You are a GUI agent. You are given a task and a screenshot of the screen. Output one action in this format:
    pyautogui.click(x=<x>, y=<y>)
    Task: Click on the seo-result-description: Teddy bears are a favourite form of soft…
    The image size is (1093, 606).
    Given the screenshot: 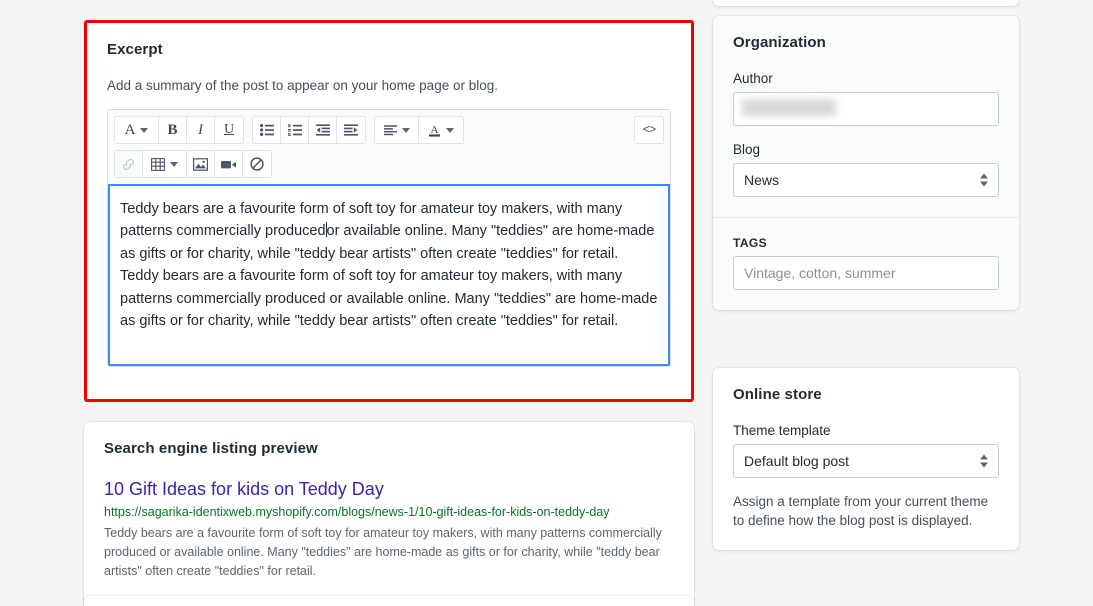 What is the action you would take?
    pyautogui.click(x=383, y=552)
    